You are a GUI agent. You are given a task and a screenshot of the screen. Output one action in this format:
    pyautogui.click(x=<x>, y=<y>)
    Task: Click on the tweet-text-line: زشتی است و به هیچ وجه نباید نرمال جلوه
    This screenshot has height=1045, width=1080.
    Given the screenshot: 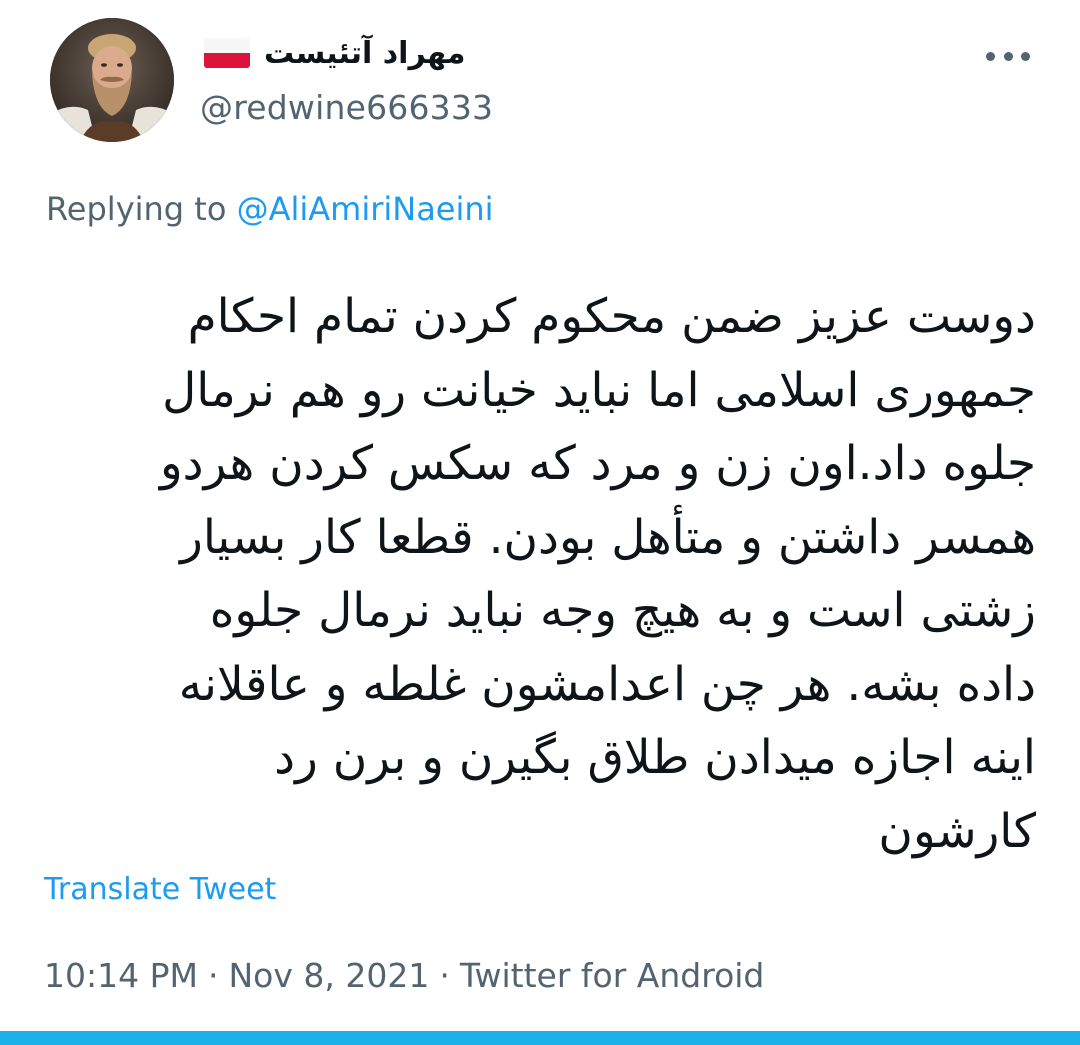 What is the action you would take?
    pyautogui.click(x=622, y=610)
    